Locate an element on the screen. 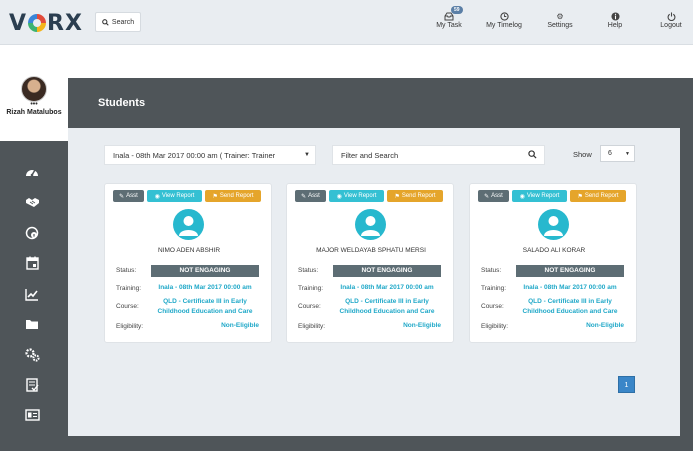  flag-icon: ⚑ is located at coordinates (397, 196).